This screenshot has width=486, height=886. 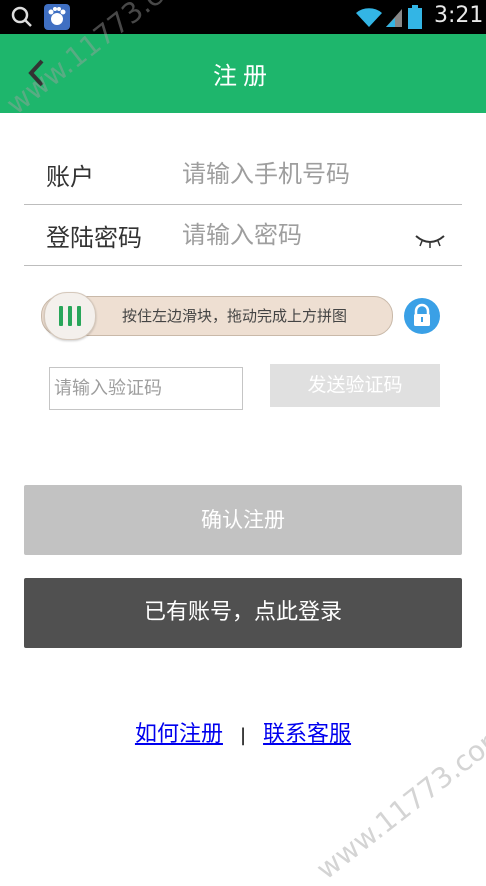 I want to click on contact-support-link: 联系客服, so click(x=307, y=734).